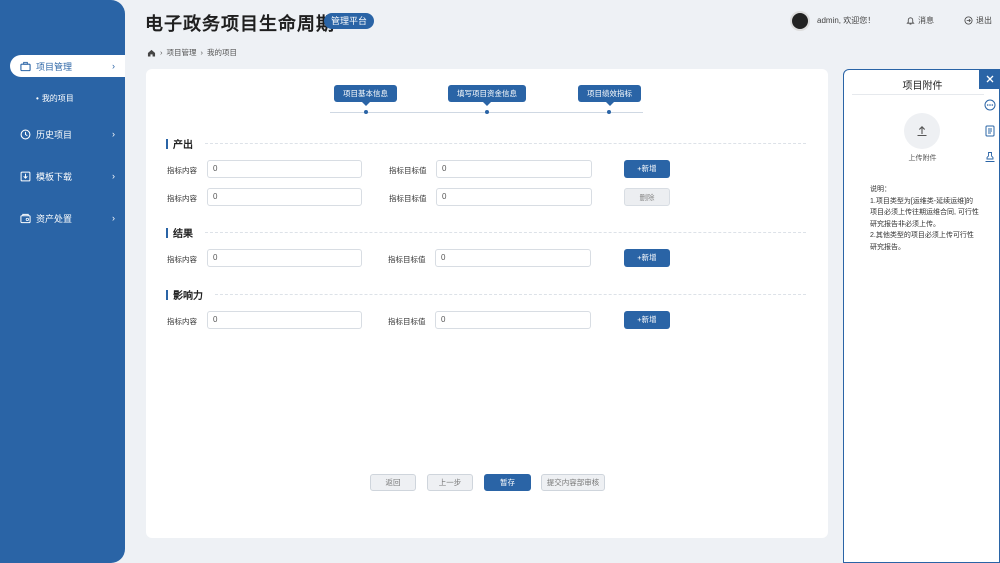 The width and height of the screenshot is (1000, 563). What do you see at coordinates (486, 294) in the screenshot?
I see `section-impact-title: 影响力` at bounding box center [486, 294].